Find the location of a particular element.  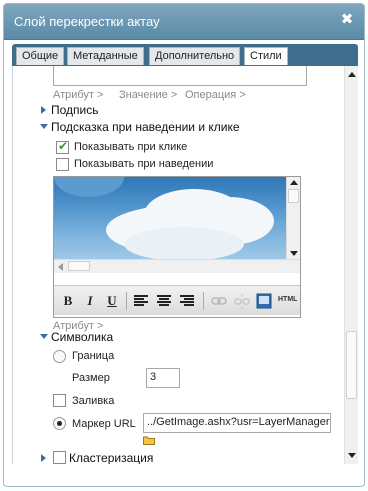

show-on-hover-checkbox is located at coordinates (62, 164).